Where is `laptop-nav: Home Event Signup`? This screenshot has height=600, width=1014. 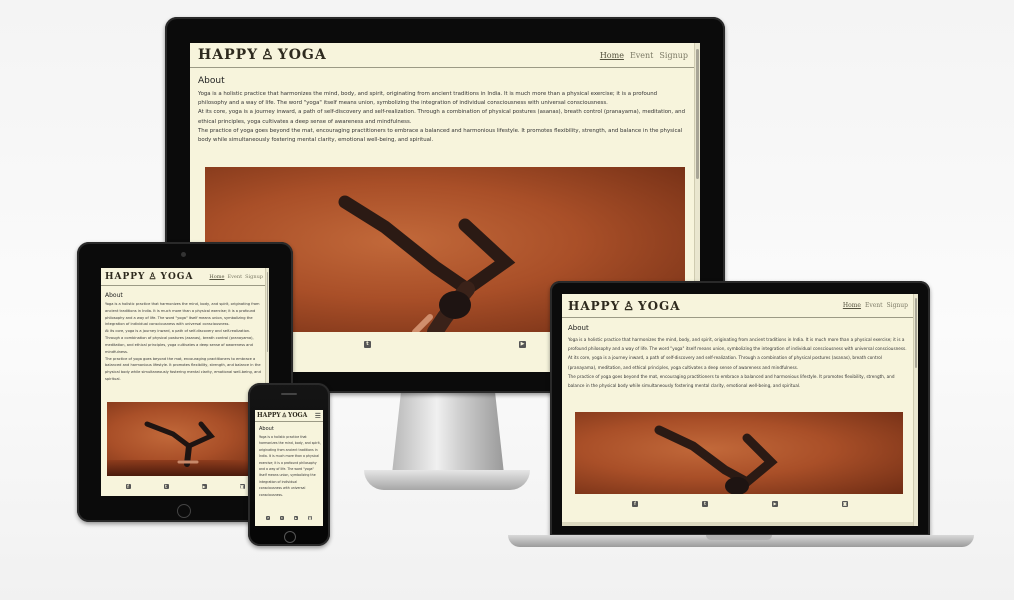
laptop-nav: Home Event Signup is located at coordinates (875, 305).